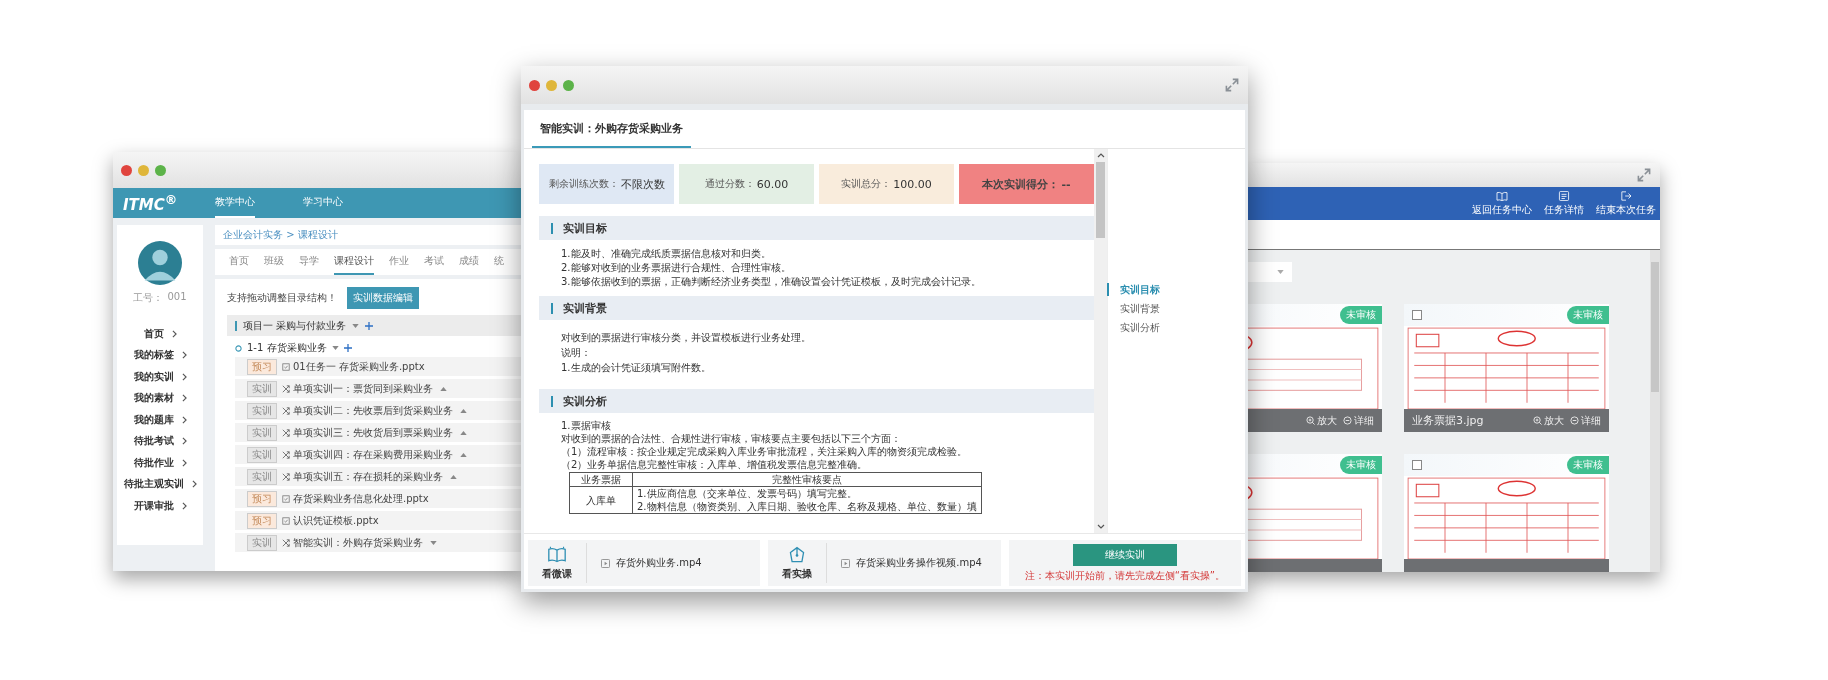 The height and width of the screenshot is (680, 1828). Describe the element at coordinates (1182, 308) in the screenshot. I see `outline-link: 实训背景` at that location.